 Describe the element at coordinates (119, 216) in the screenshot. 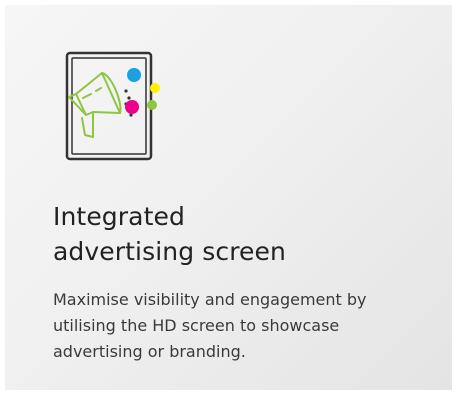

I see `feature-title-line-1: Integrated` at that location.